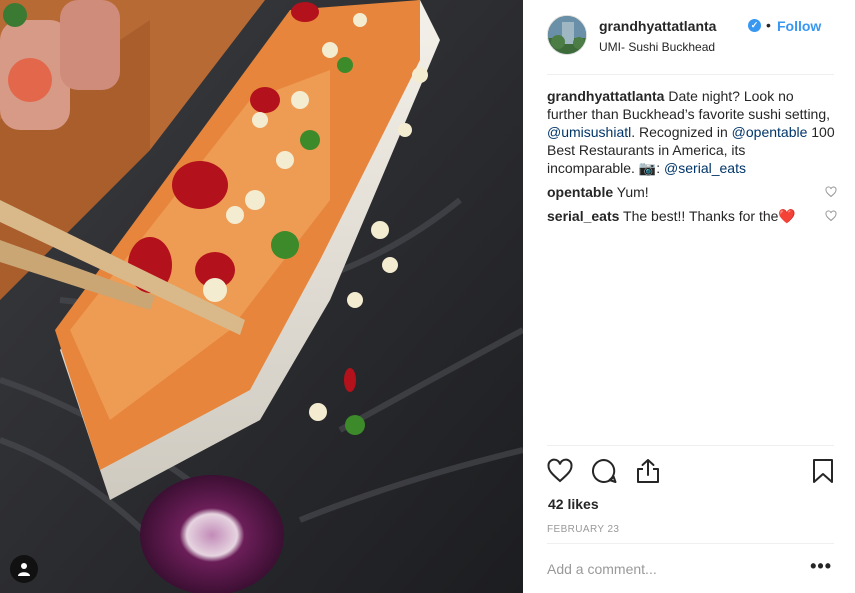 This screenshot has height=593, width=855. I want to click on comment-item: serial_eats The best!! Thanks for the❤️, so click(692, 216).